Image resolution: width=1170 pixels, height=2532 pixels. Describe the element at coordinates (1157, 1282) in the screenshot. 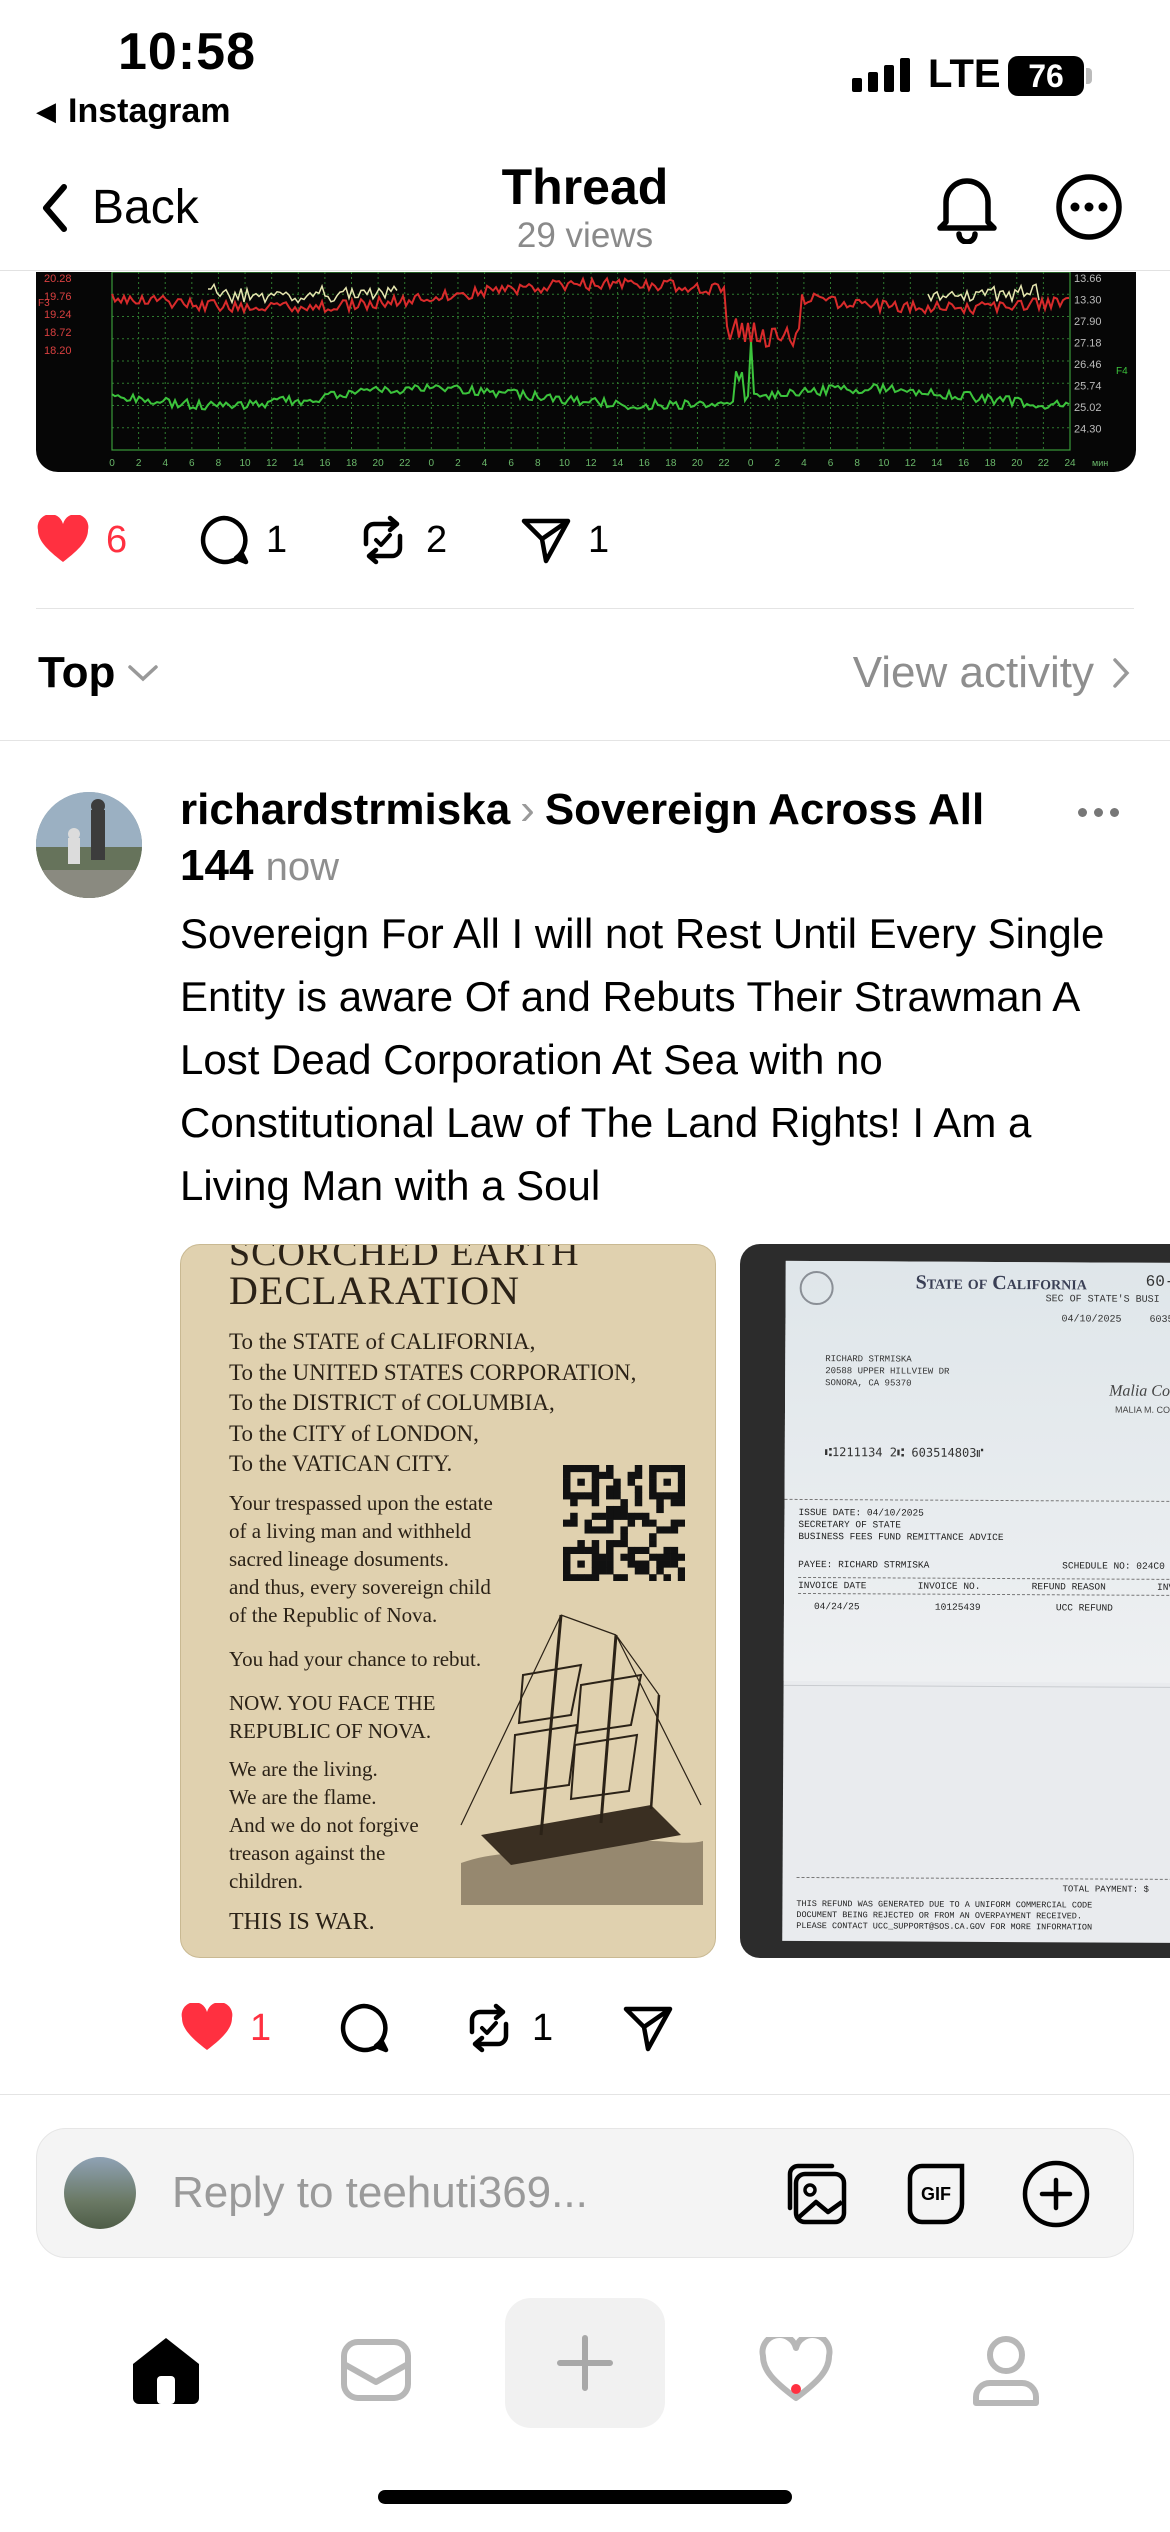

I see `check-number: 60-35` at that location.